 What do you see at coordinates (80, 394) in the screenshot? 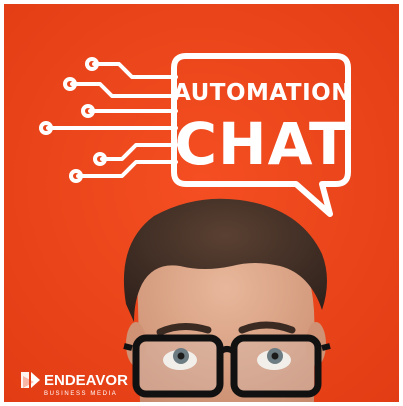
I see `brand-subtitle: BUSINESS MEDIA` at bounding box center [80, 394].